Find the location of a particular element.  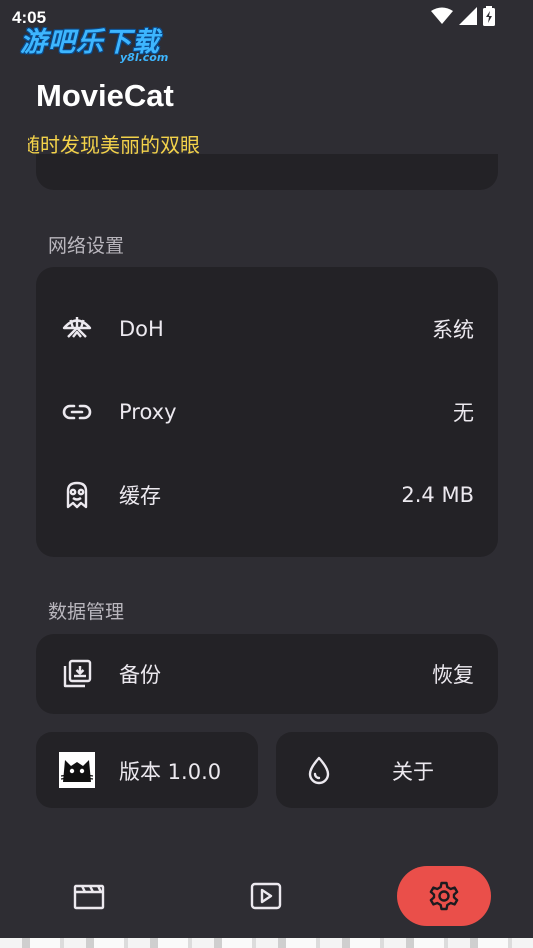

app-subtitle: 随时发现美丽的双眼 is located at coordinates (114, 145).